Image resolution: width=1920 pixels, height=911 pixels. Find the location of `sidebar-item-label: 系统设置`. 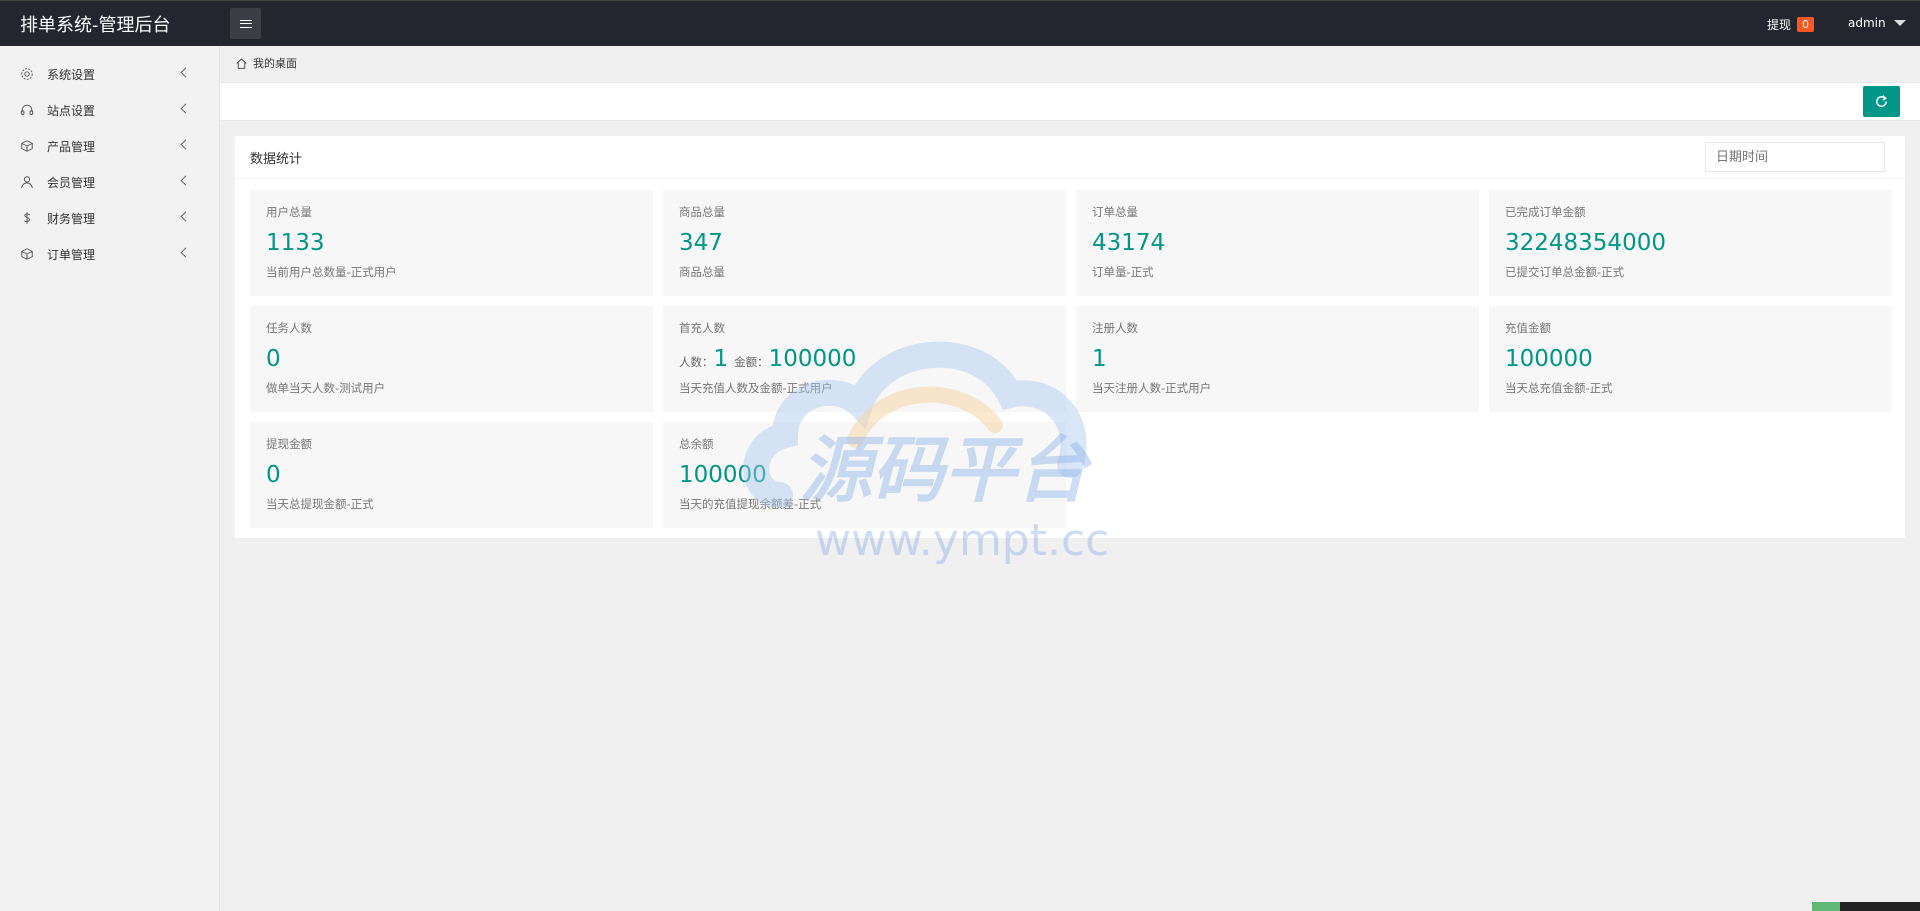

sidebar-item-label: 系统设置 is located at coordinates (71, 74).